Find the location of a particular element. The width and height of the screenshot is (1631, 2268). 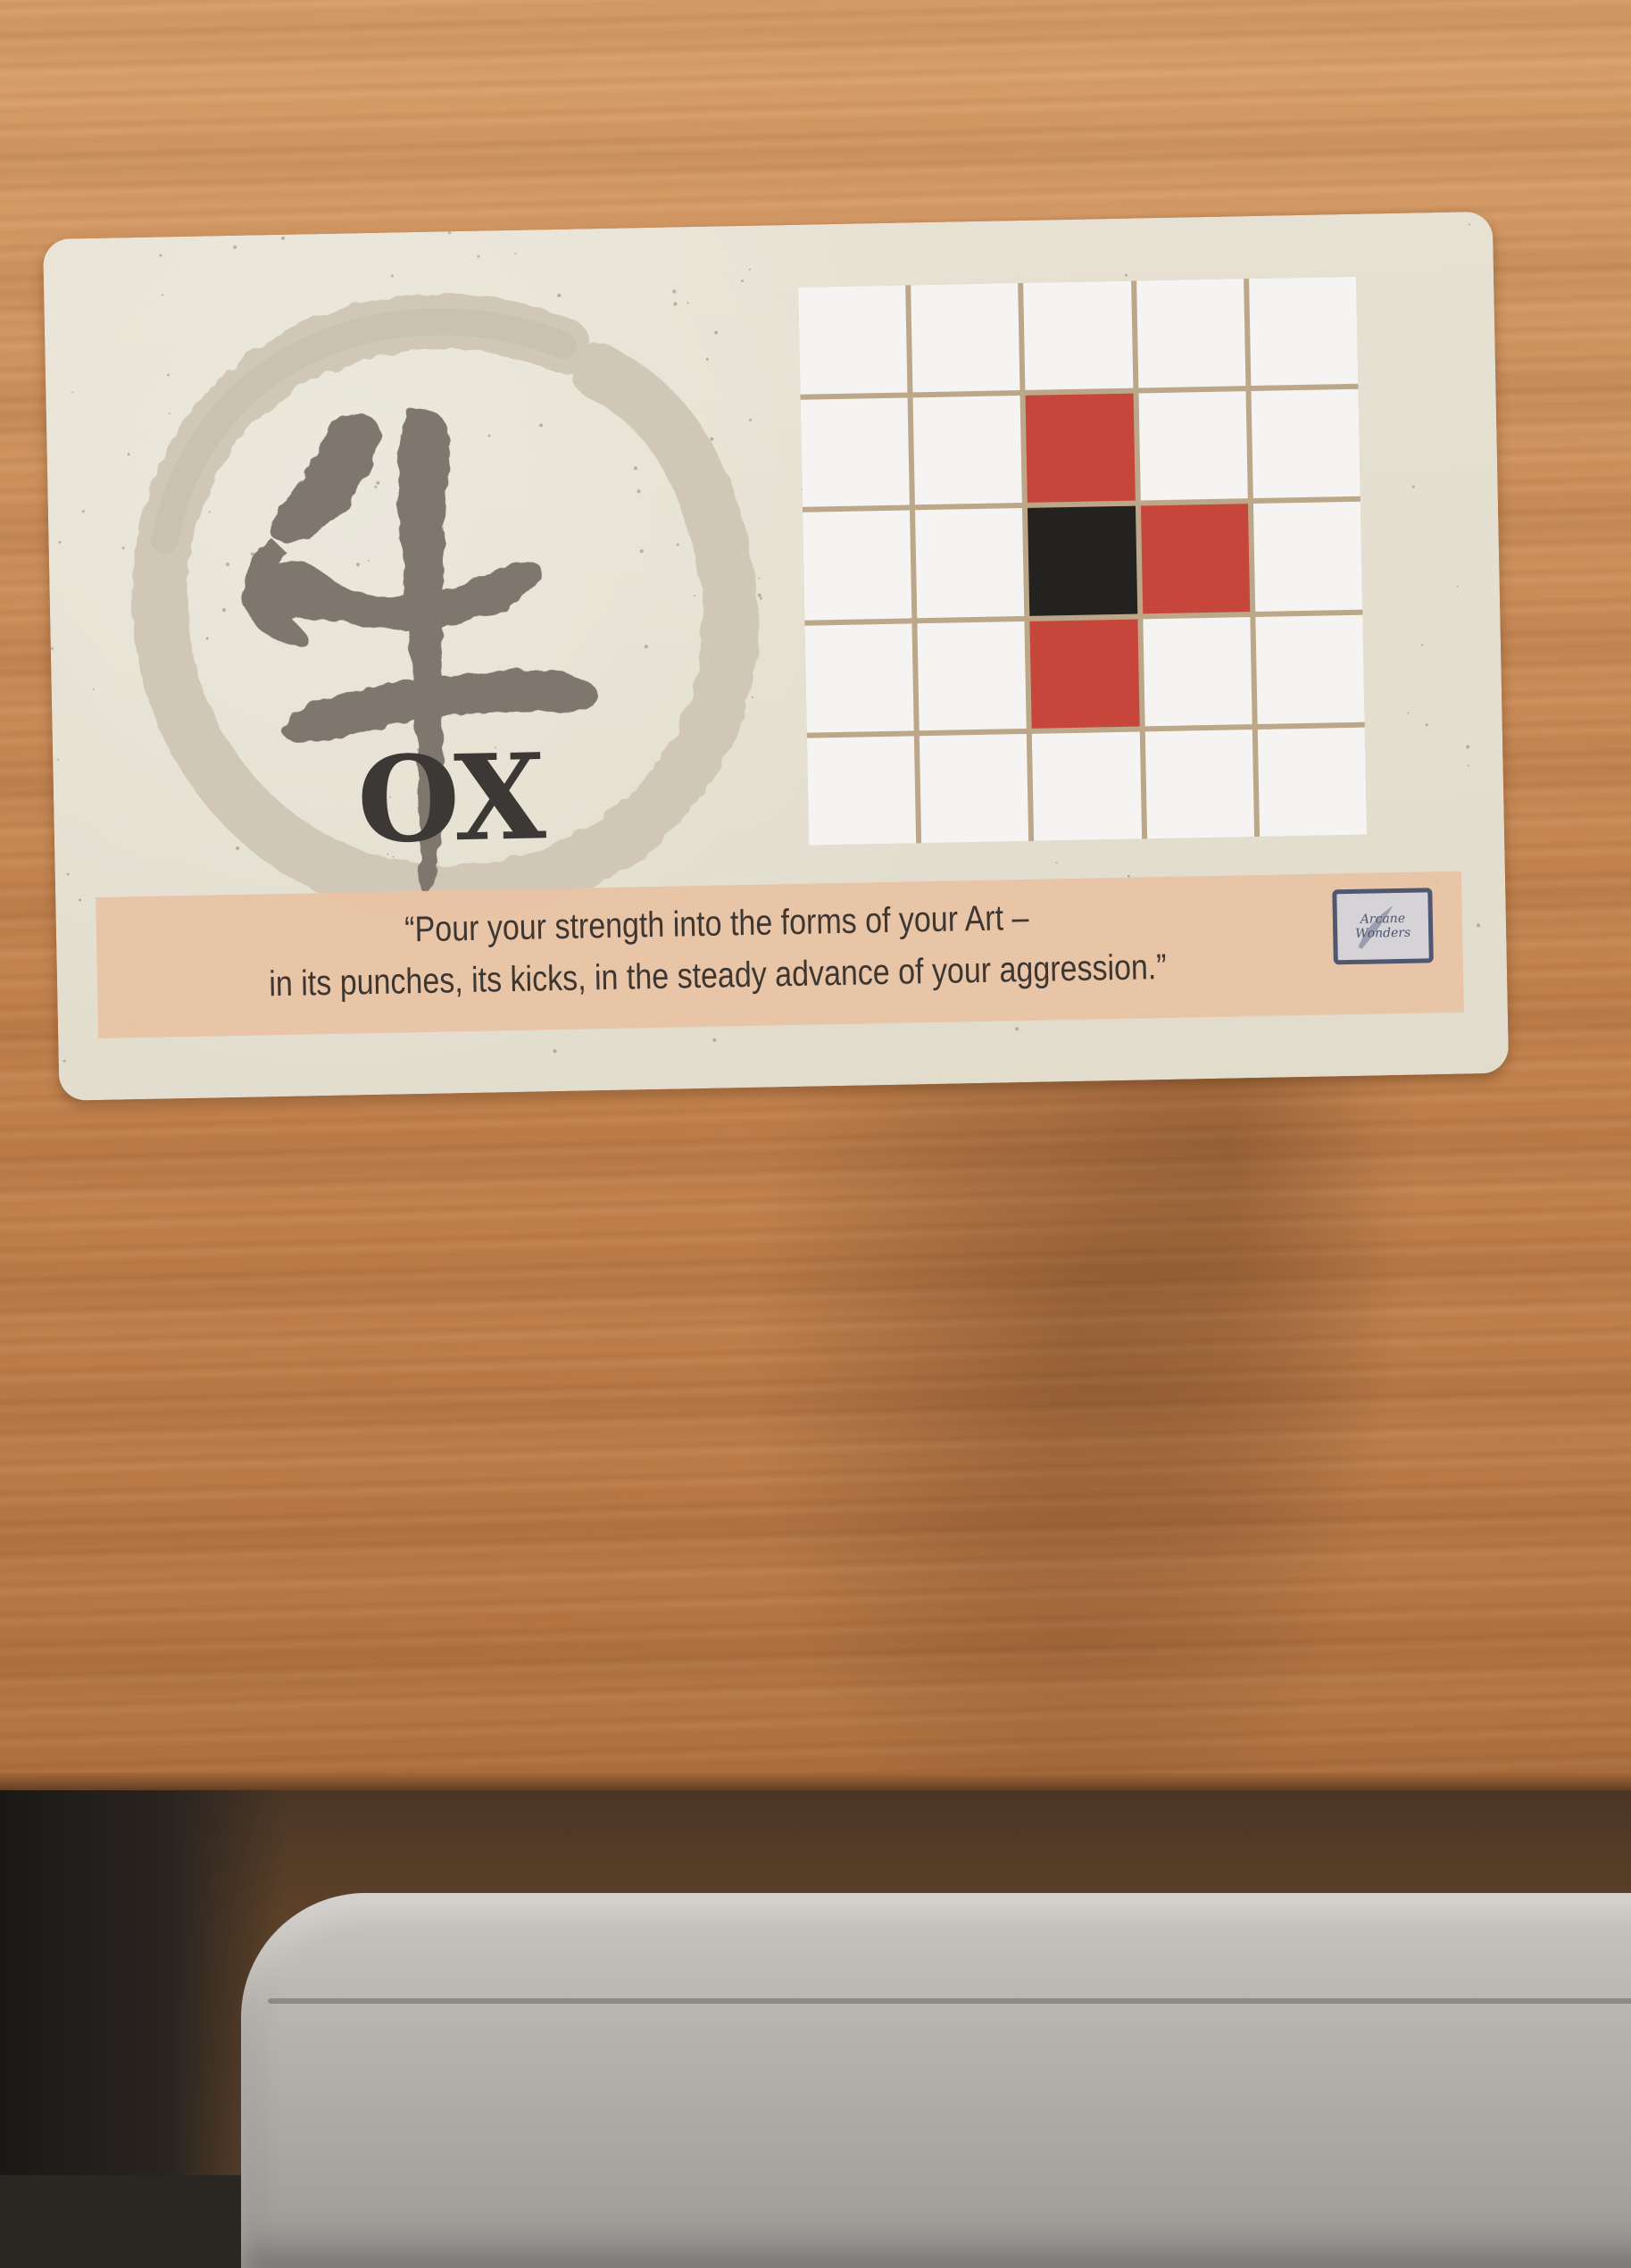

logo-line-1: Arcane is located at coordinates (1383, 919).